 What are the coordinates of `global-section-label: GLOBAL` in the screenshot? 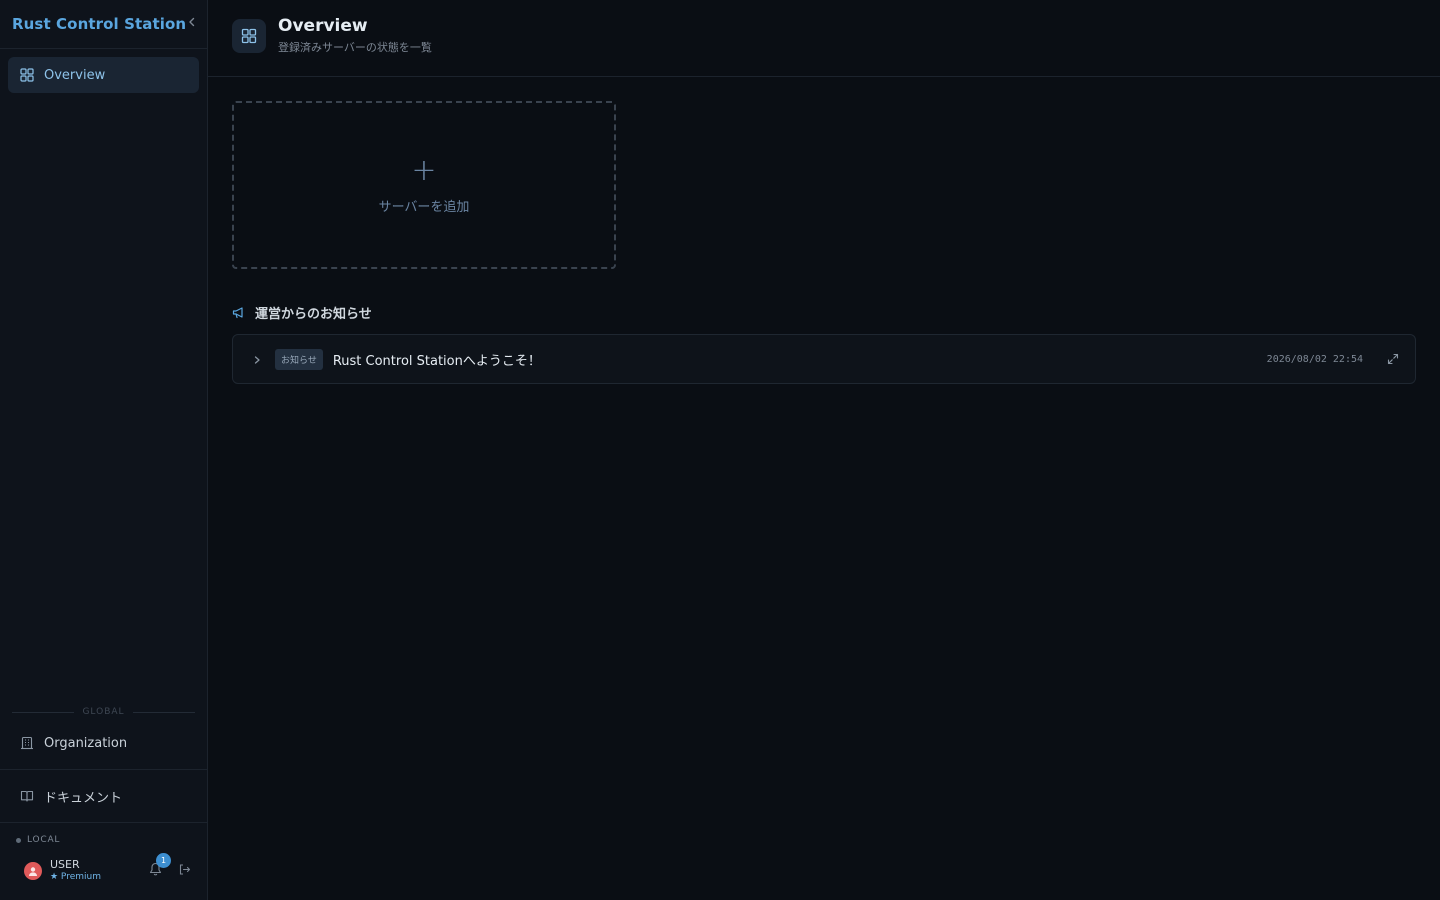 It's located at (103, 712).